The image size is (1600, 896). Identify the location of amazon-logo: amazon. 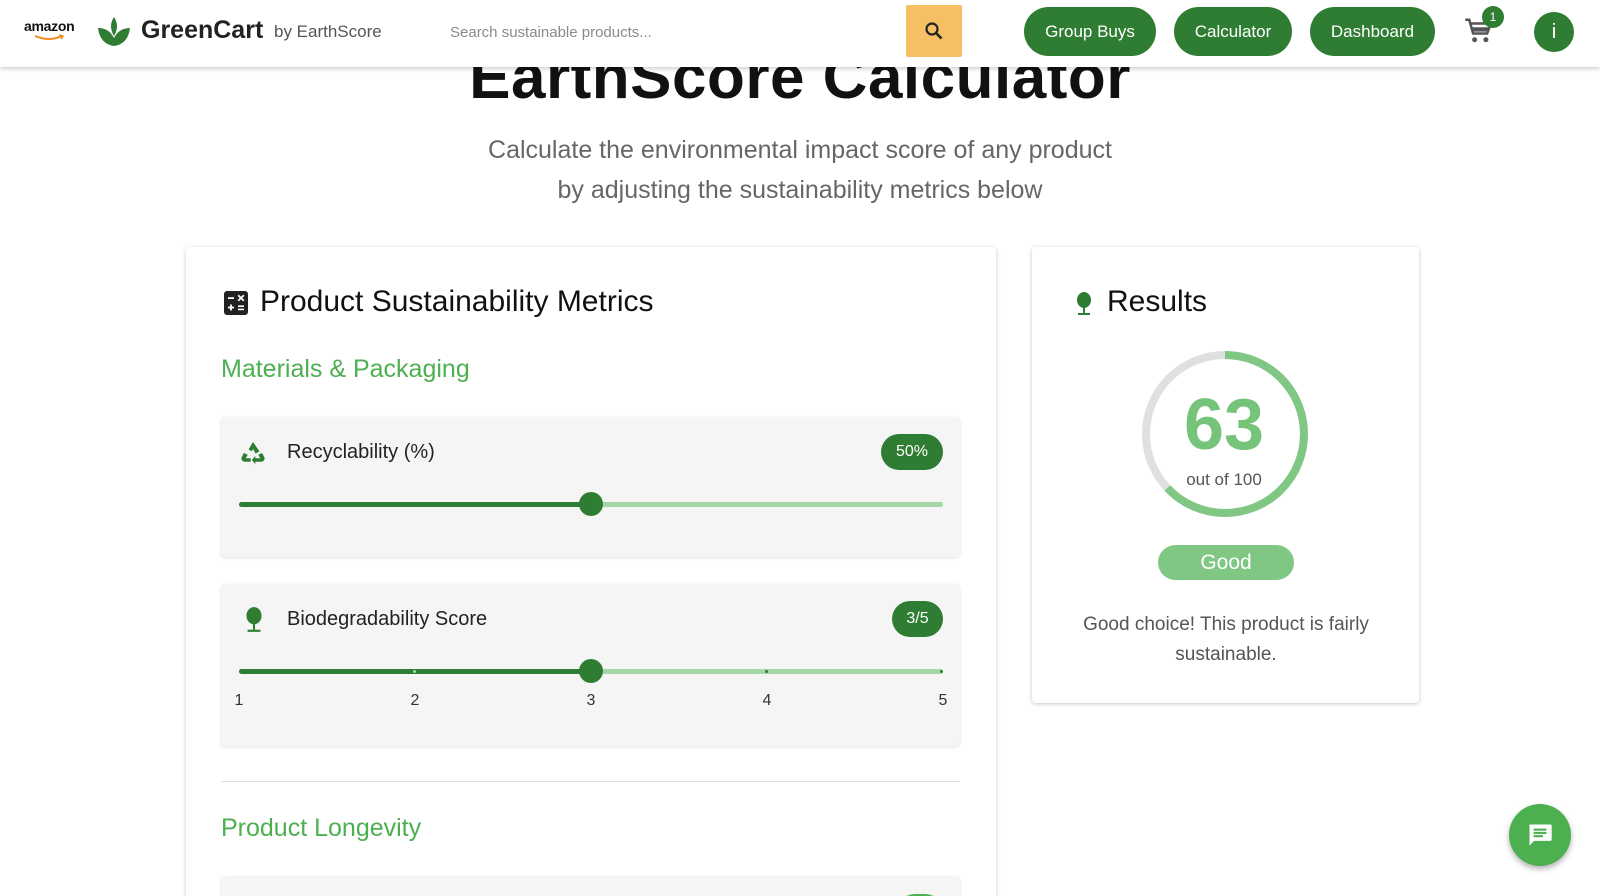
(52, 30).